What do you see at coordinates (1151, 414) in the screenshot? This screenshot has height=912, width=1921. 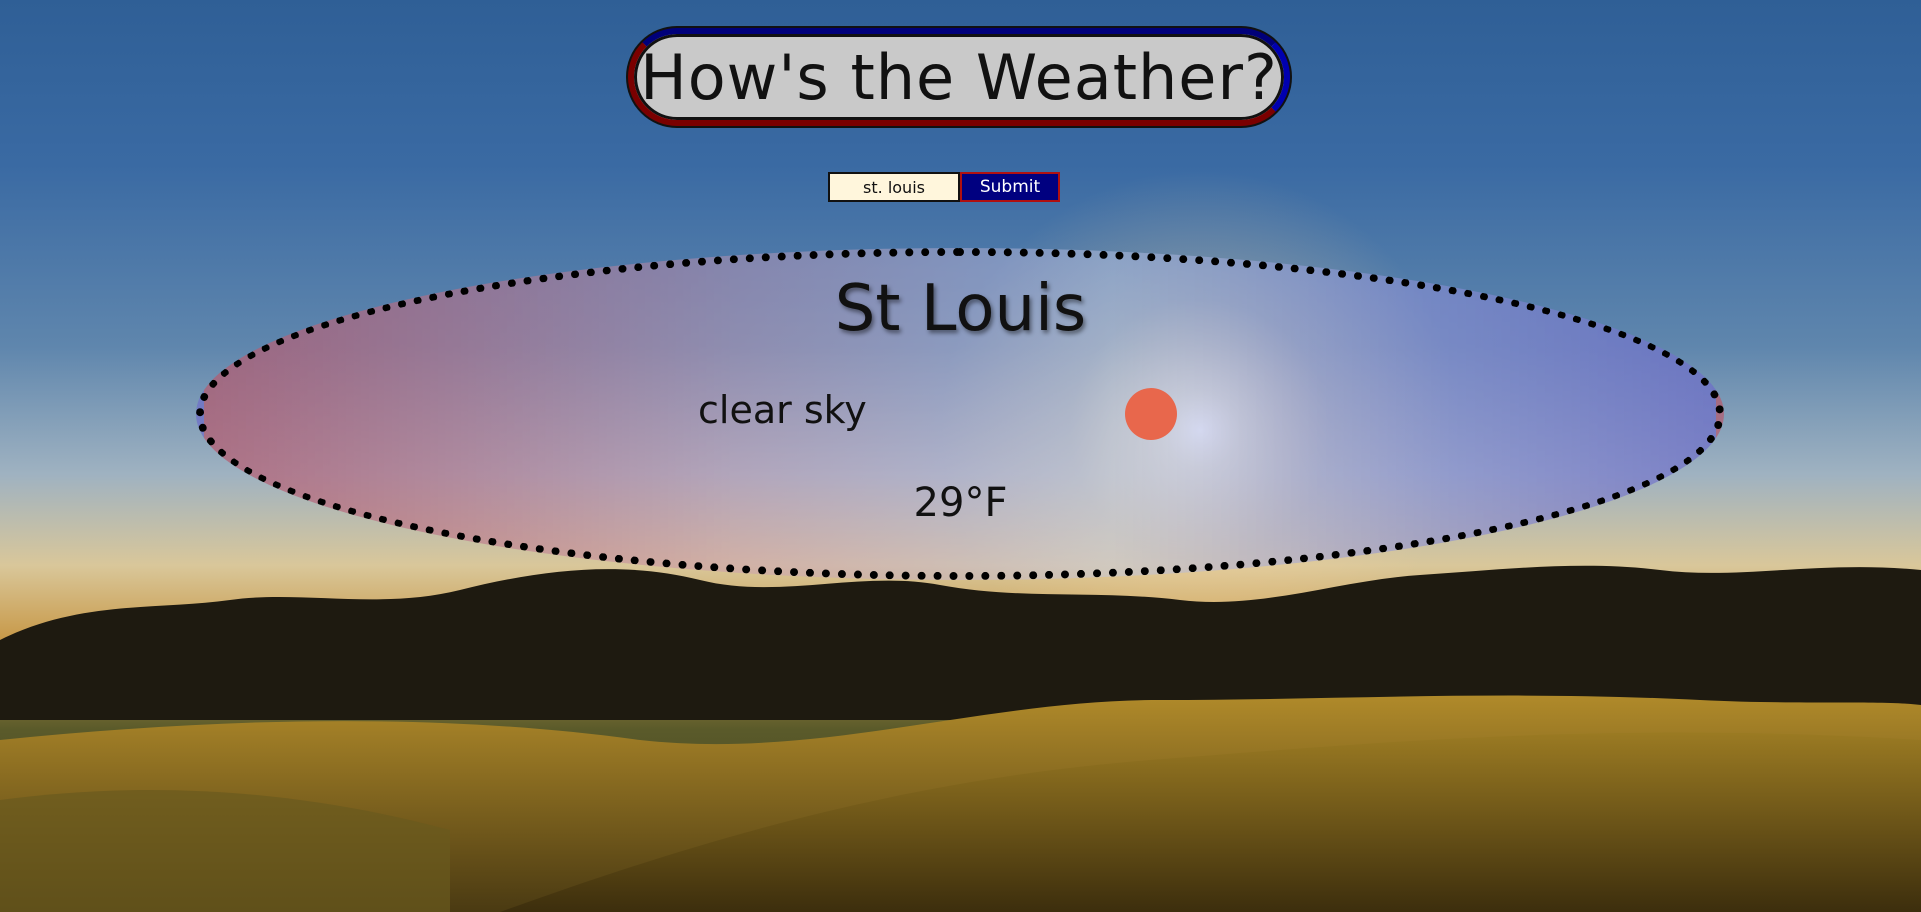 I see `sun-icon` at bounding box center [1151, 414].